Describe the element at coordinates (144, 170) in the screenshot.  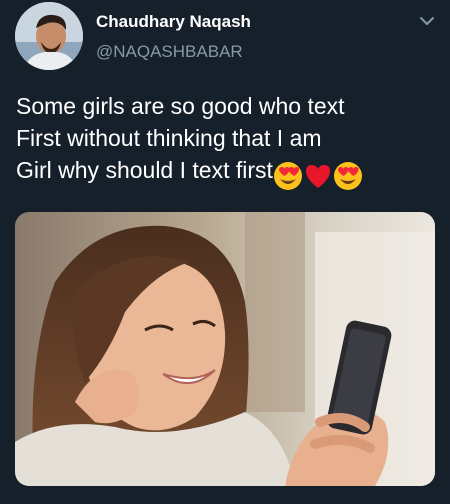
I see `tweet-text-line-3: Girl why should I text first` at that location.